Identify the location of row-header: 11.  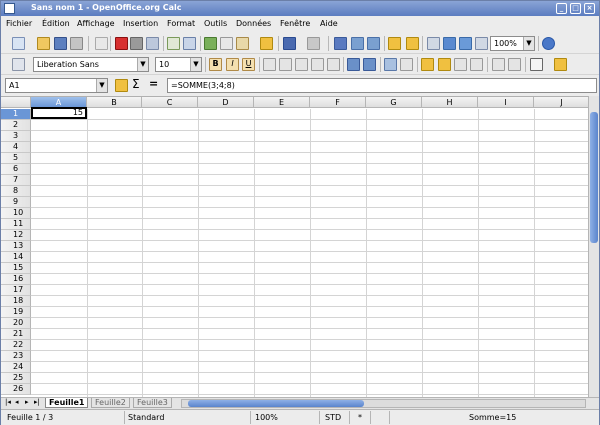
(16, 224).